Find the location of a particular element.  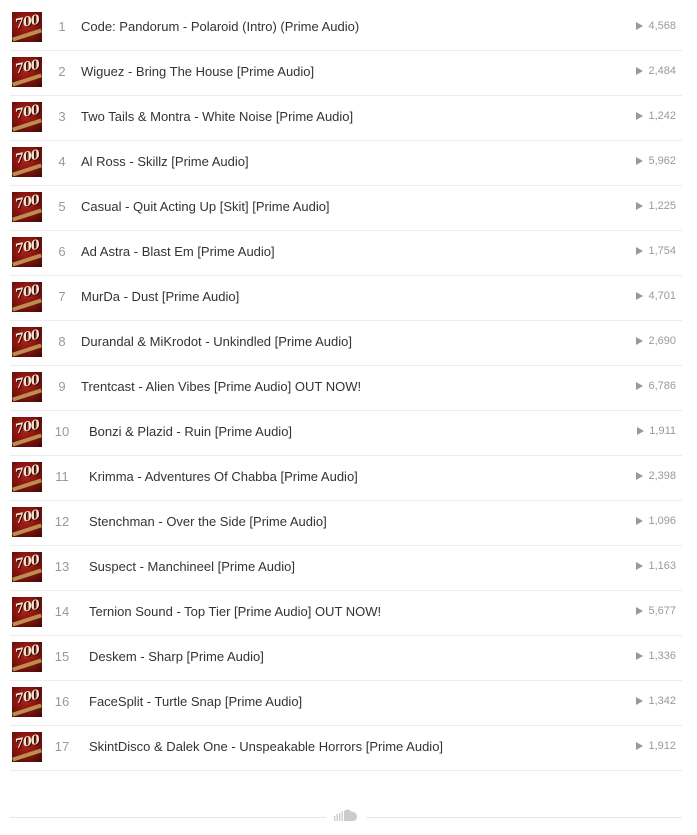

play-count-value: 4,568 is located at coordinates (662, 26).